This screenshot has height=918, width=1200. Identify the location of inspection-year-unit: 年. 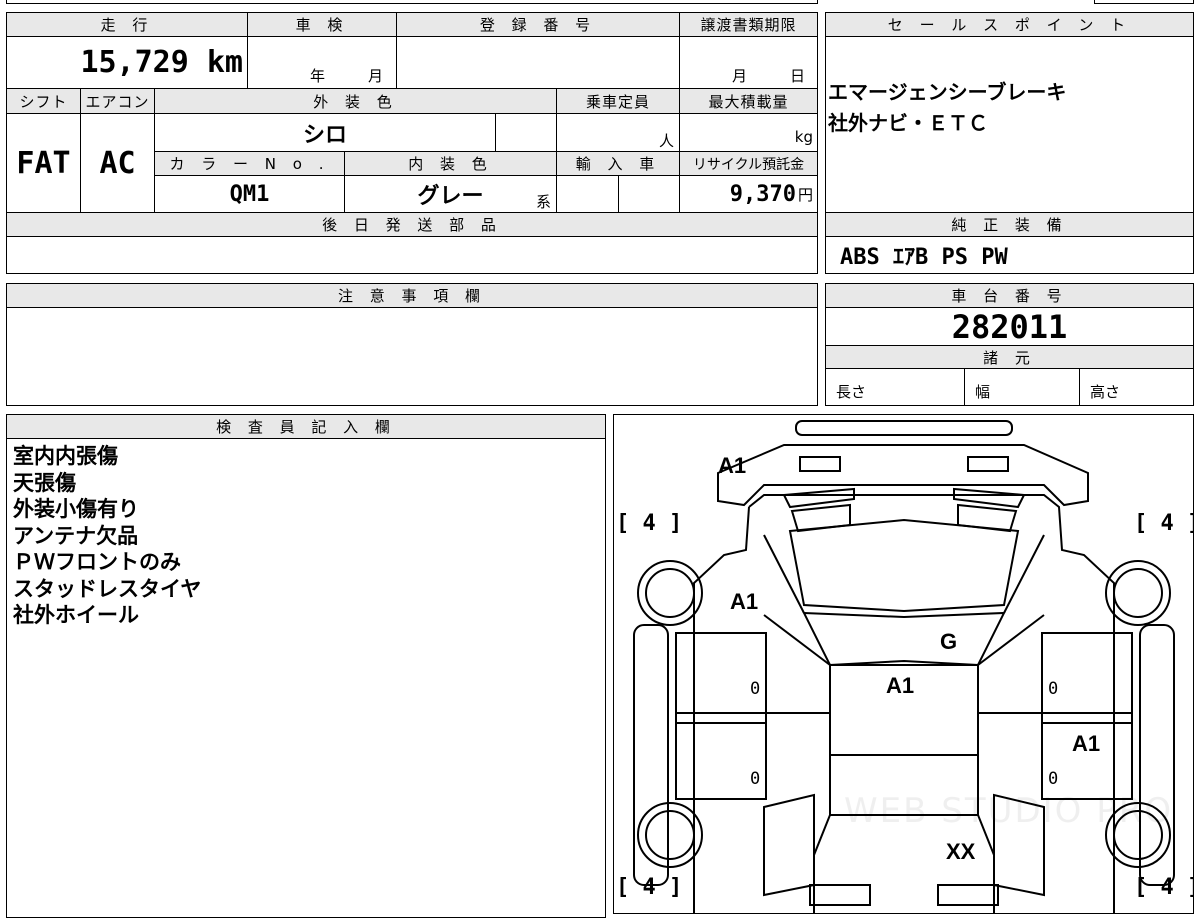
(318, 76).